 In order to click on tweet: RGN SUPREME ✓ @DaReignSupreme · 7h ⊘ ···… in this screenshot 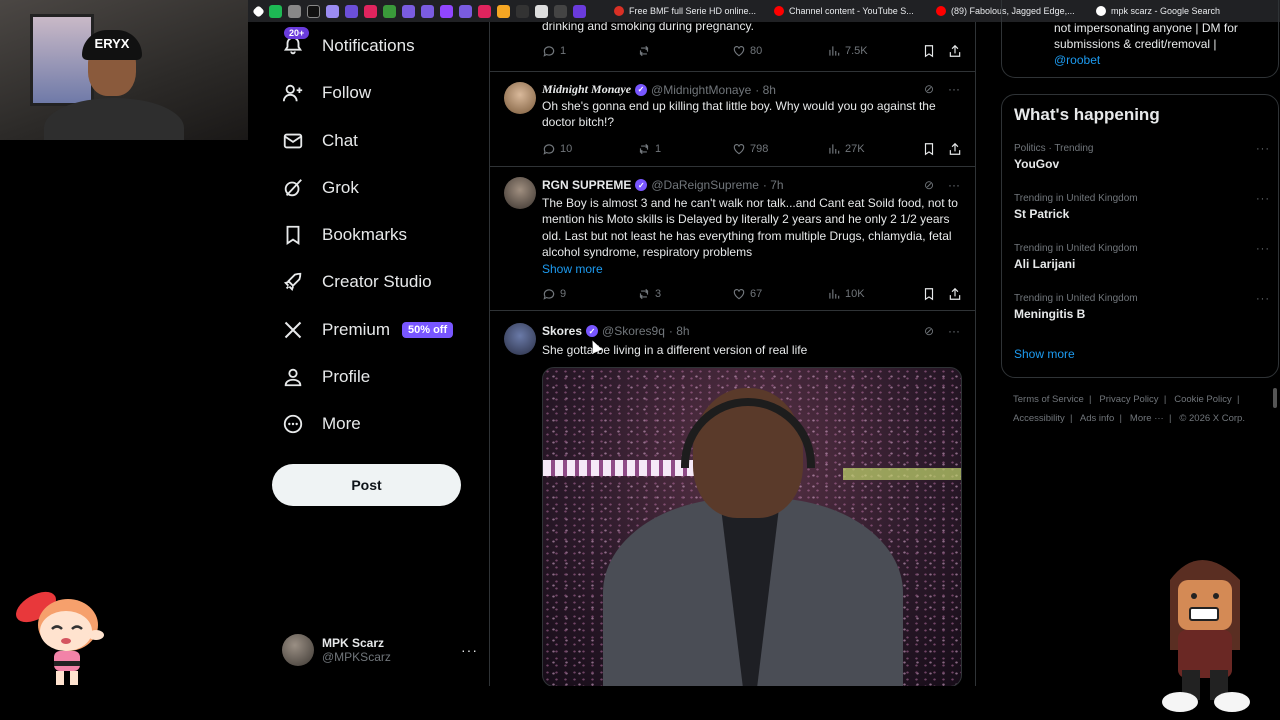, I will do `click(732, 239)`.